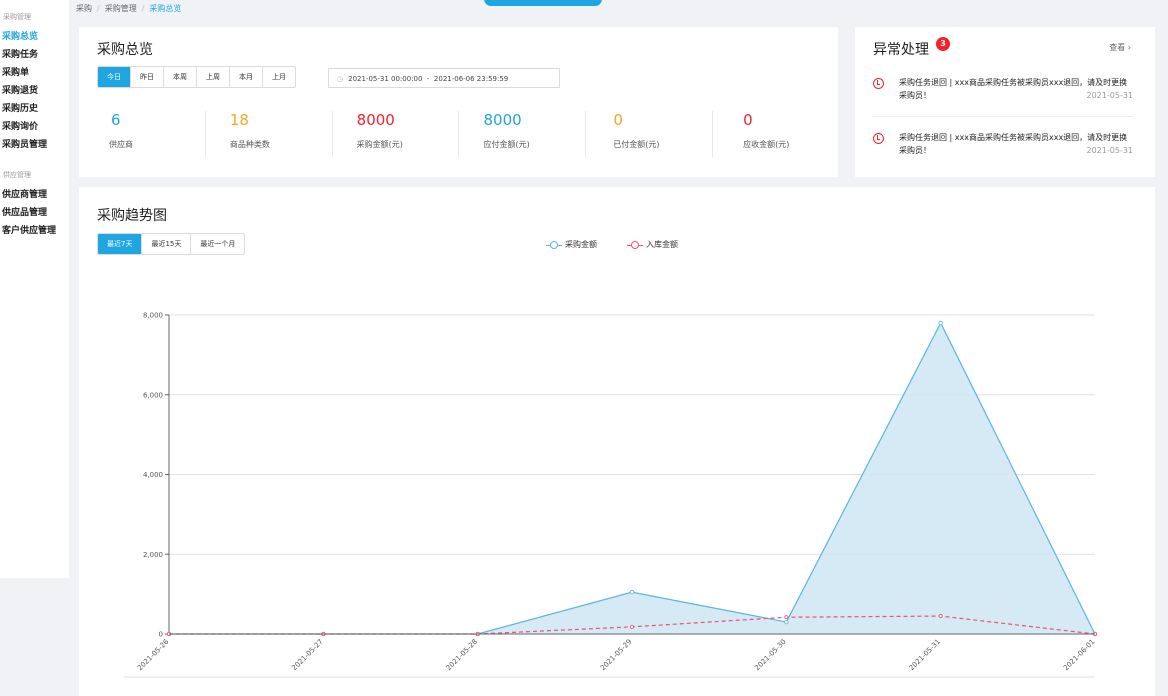  I want to click on y-tick-label: 4,000, so click(153, 475).